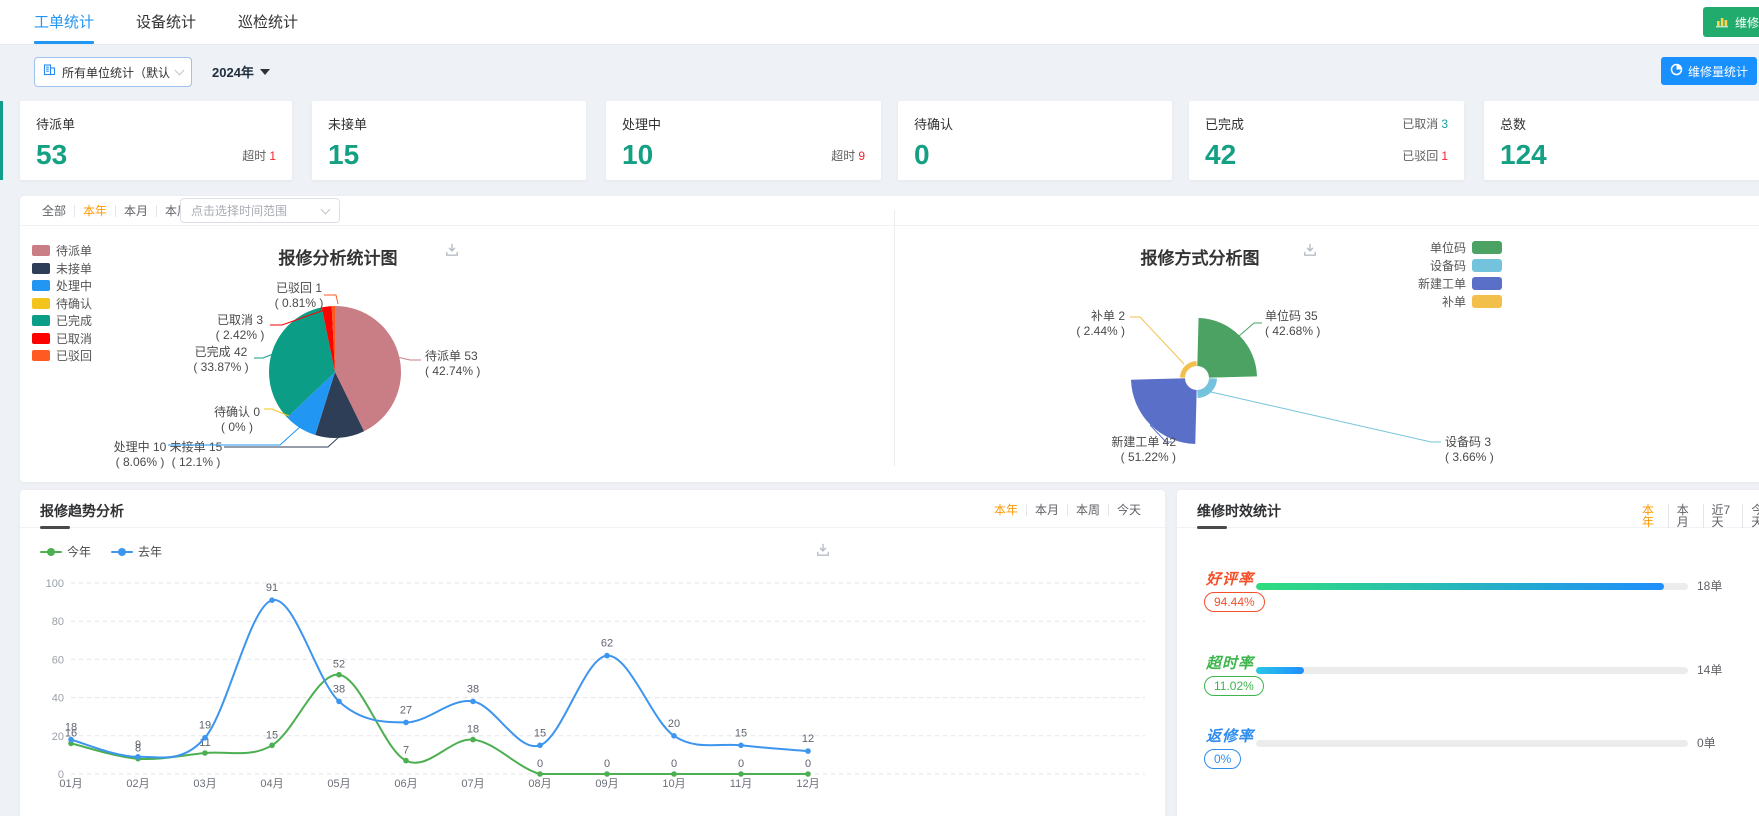  What do you see at coordinates (299, 303) in the screenshot?
I see `svg-text: ( 0.81% )` at bounding box center [299, 303].